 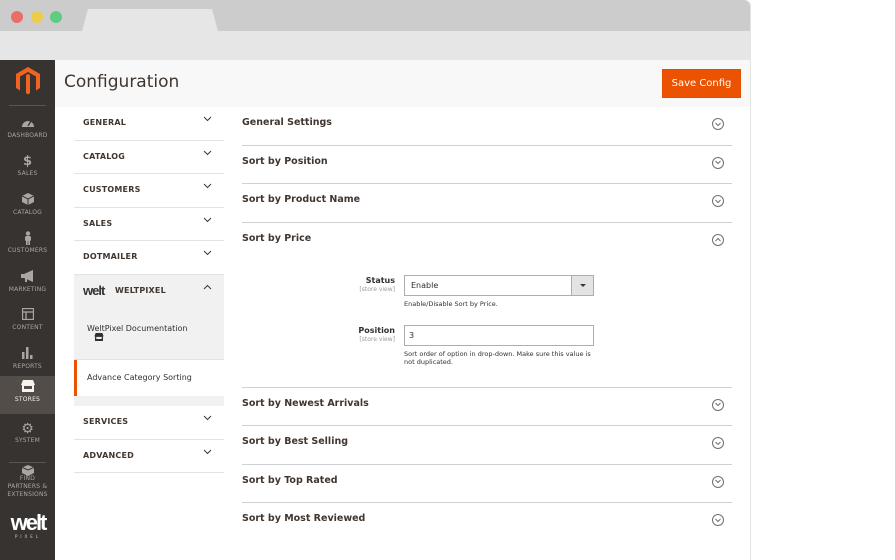 What do you see at coordinates (29, 525) in the screenshot?
I see `weltpixel-logo: welt PIXEL` at bounding box center [29, 525].